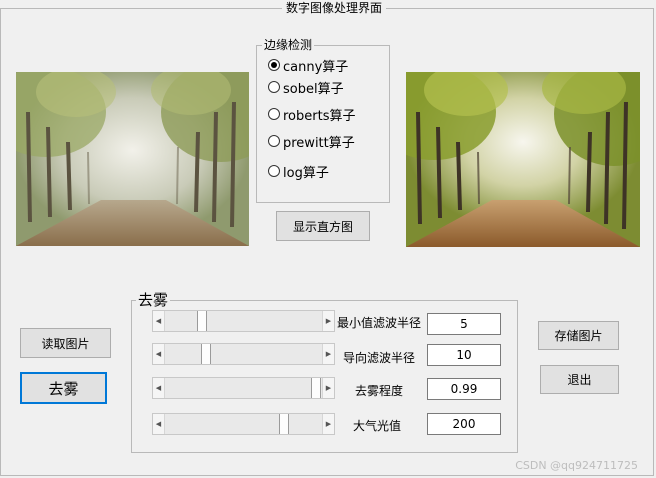  I want to click on radio-canny: canny算子, so click(308, 65).